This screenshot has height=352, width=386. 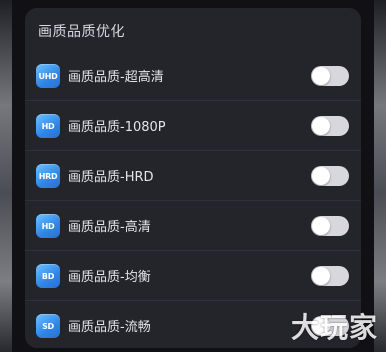 What do you see at coordinates (193, 276) in the screenshot?
I see `quality-option-balanced: BD 画质品质-均衡` at bounding box center [193, 276].